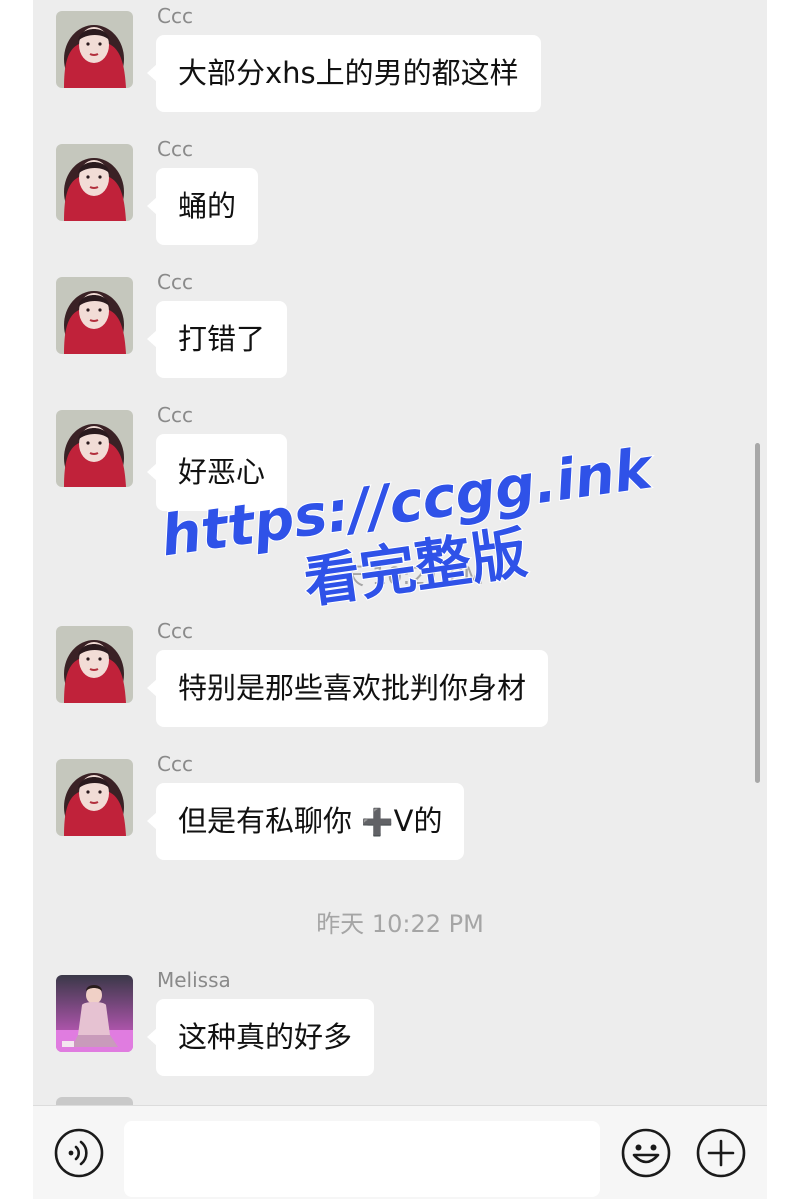 This screenshot has width=800, height=1199. Describe the element at coordinates (377, 823) in the screenshot. I see `plus-emoji-icon: ➕` at that location.